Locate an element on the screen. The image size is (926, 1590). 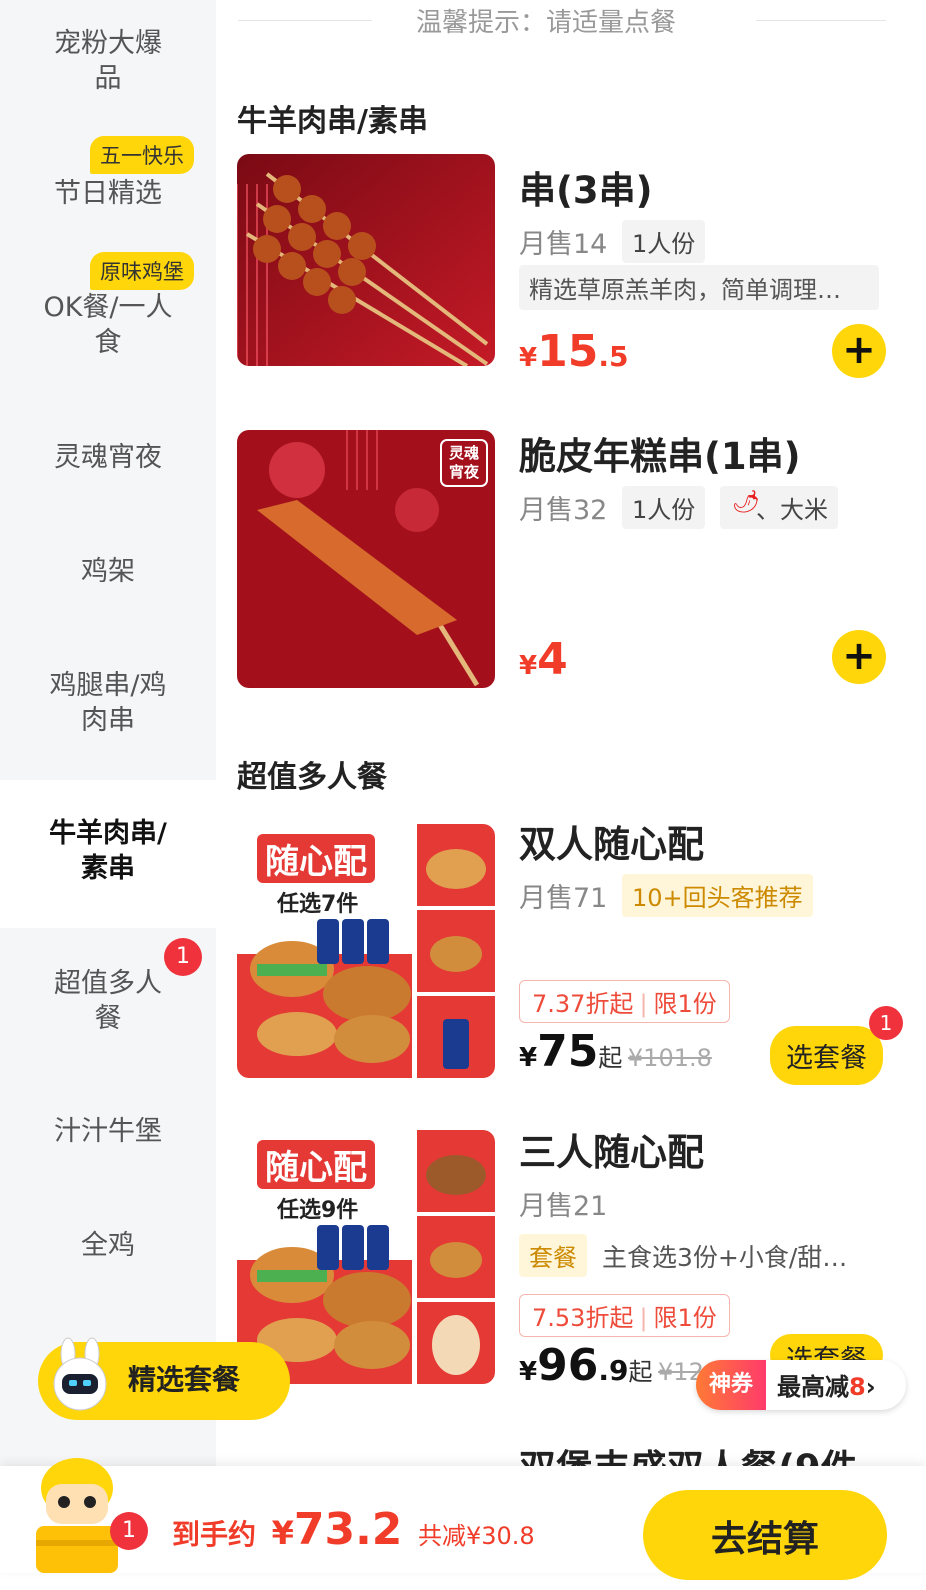
discount-rate: 7.37折起 is located at coordinates (583, 1004).